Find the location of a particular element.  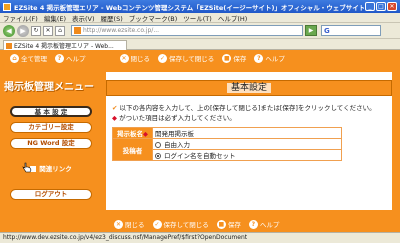

save-button-bottom: ■ 保存 is located at coordinates (228, 224).